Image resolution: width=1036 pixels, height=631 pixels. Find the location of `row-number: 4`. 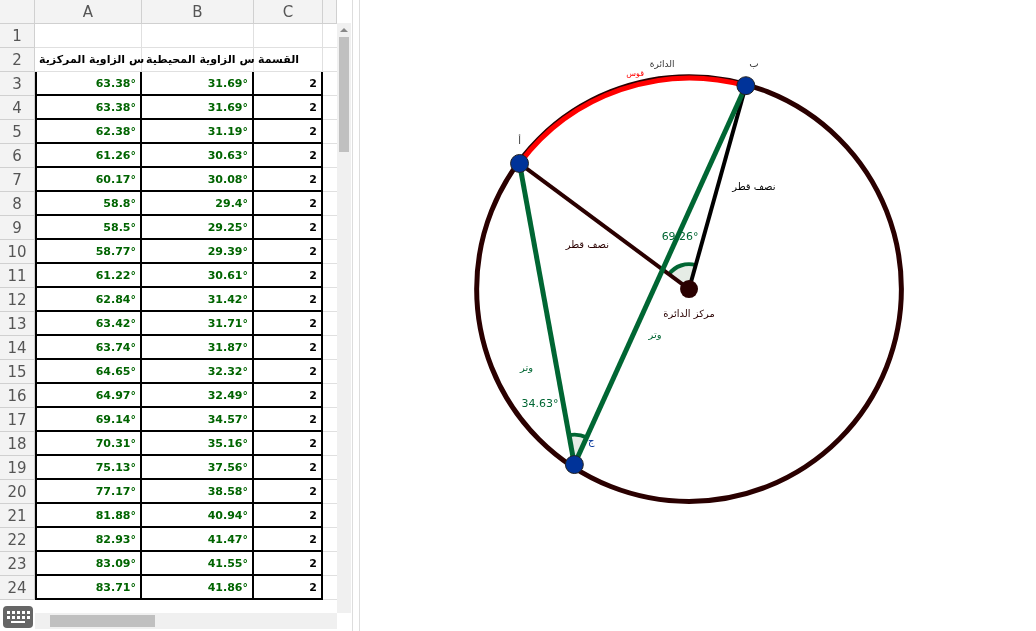

row-number: 4 is located at coordinates (17, 108).